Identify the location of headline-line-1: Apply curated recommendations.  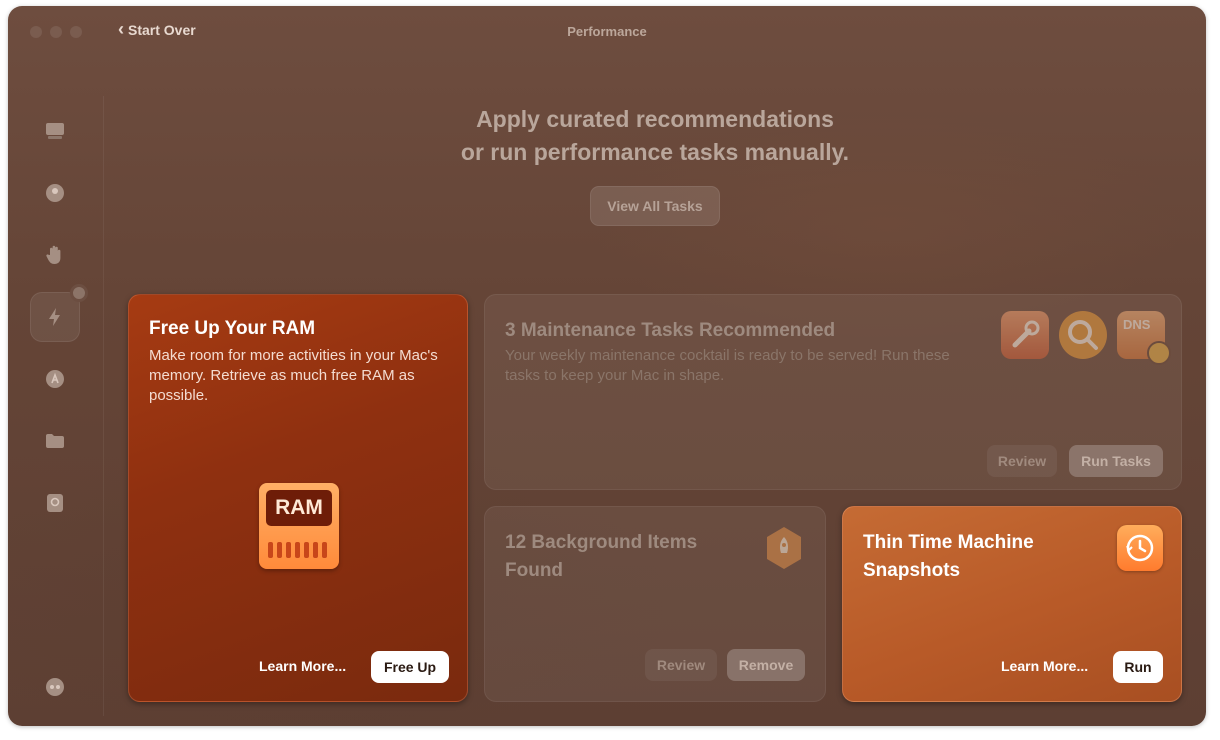
(655, 119).